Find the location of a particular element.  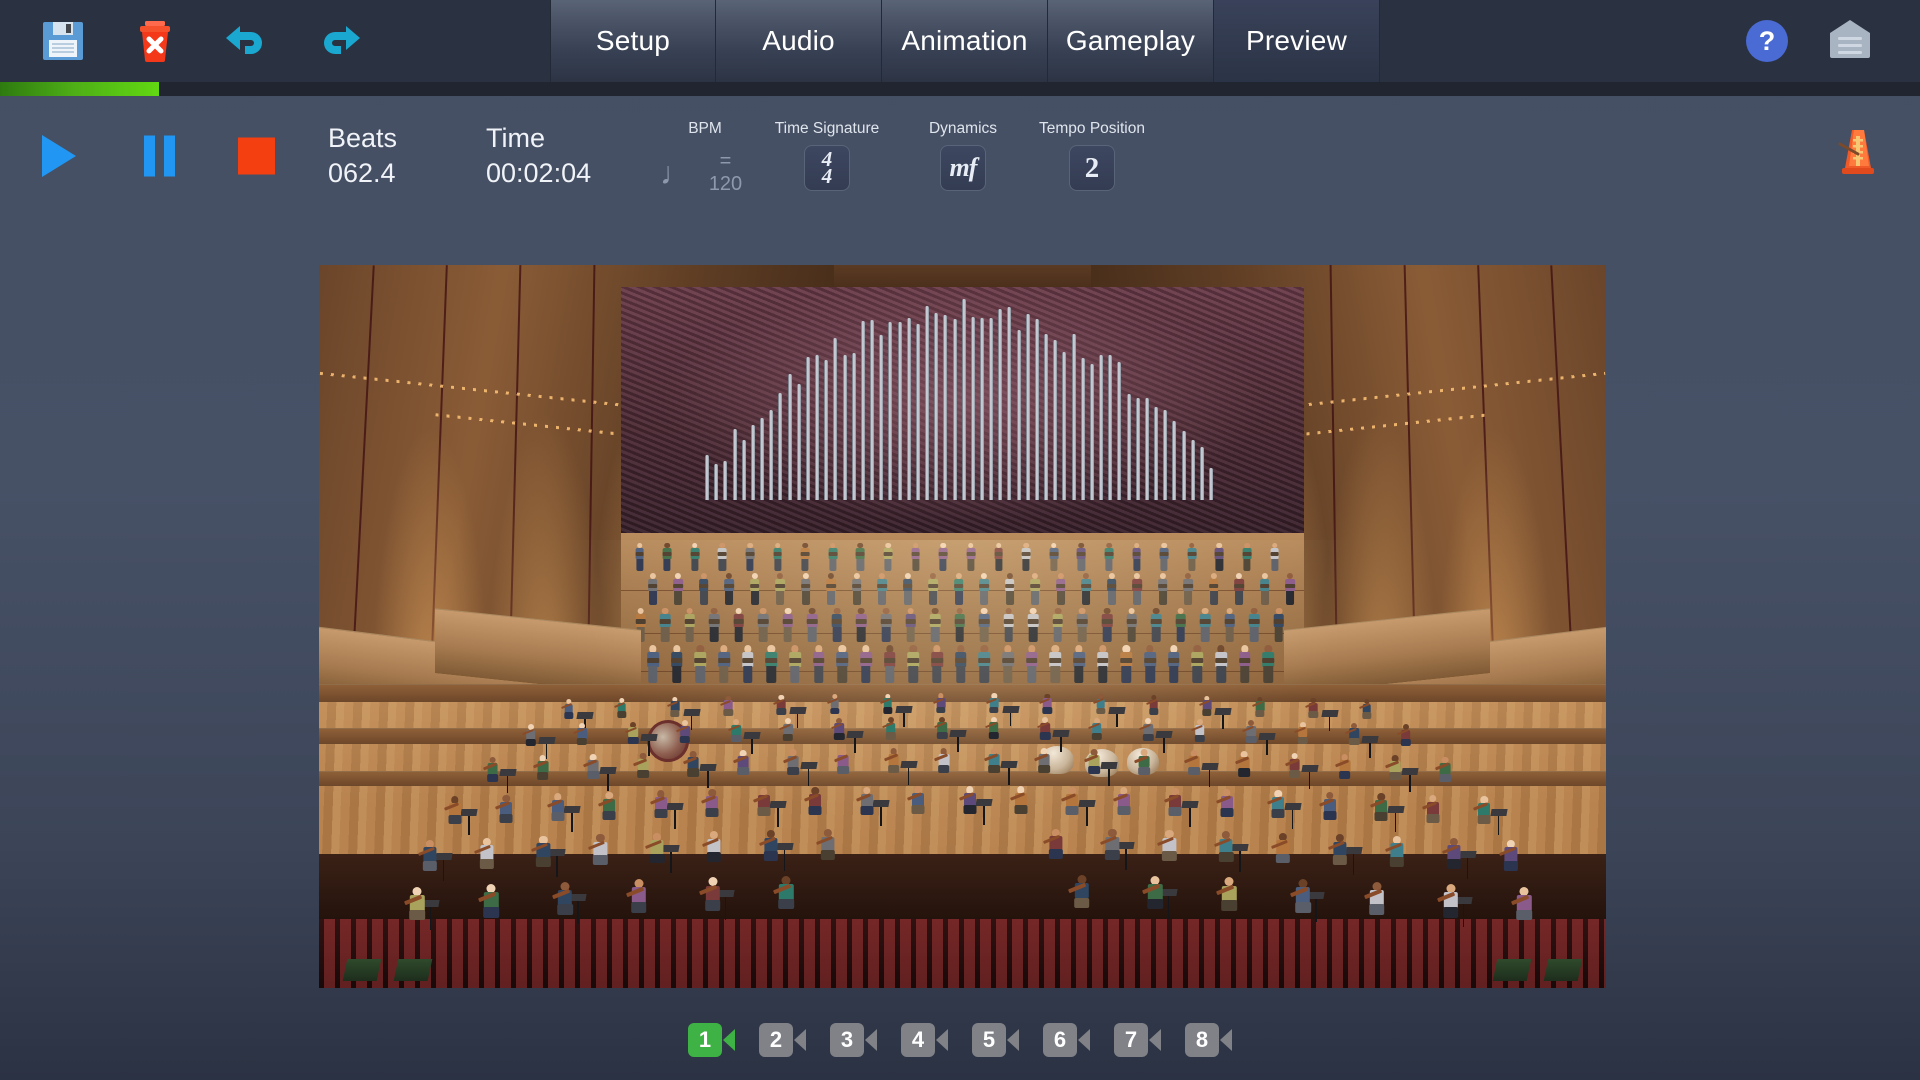

dynamics-button: mf is located at coordinates (963, 168).